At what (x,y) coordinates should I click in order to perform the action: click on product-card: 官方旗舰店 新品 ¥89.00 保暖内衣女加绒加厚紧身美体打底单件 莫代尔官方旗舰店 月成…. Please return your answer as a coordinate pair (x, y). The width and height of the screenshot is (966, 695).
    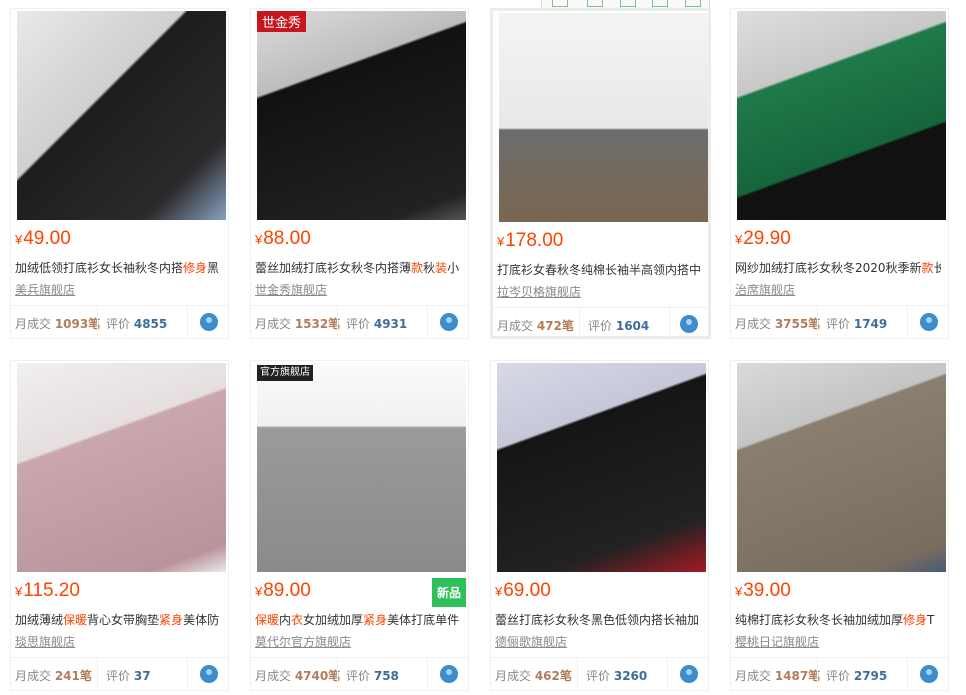
    Looking at the image, I should click on (359, 525).